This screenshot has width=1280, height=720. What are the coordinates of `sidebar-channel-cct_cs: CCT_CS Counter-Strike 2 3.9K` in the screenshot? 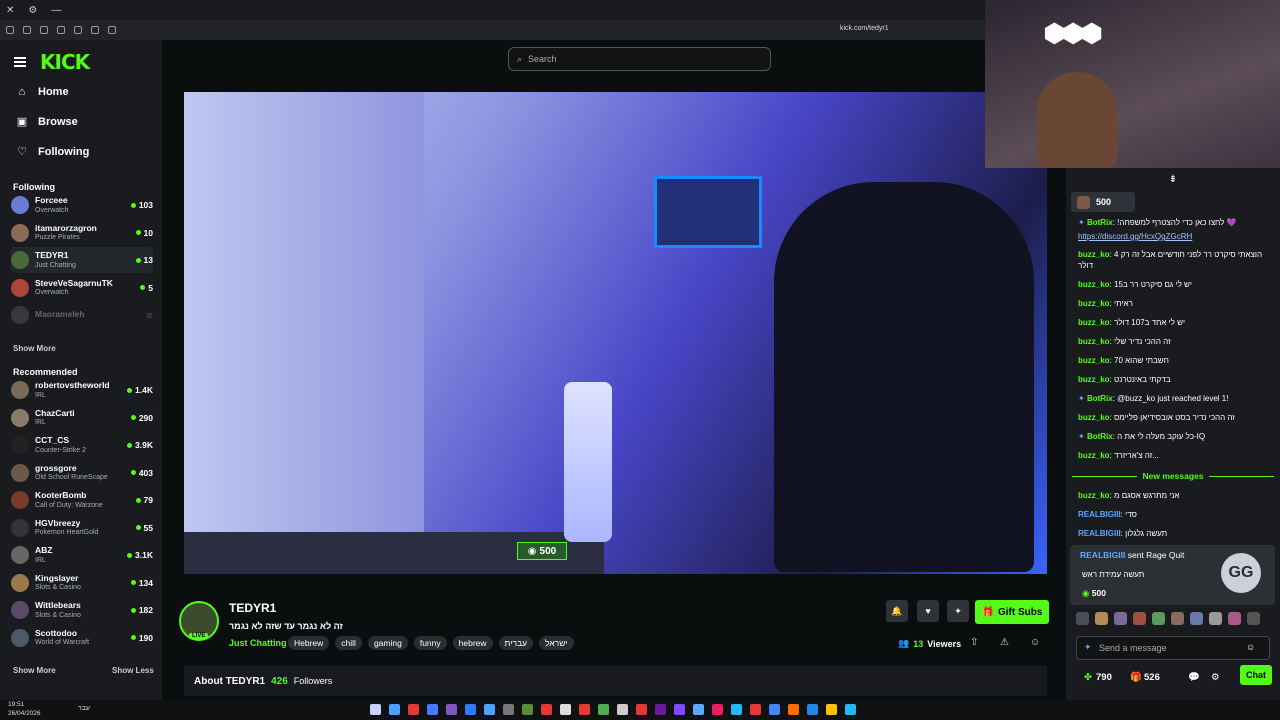 It's located at (82, 445).